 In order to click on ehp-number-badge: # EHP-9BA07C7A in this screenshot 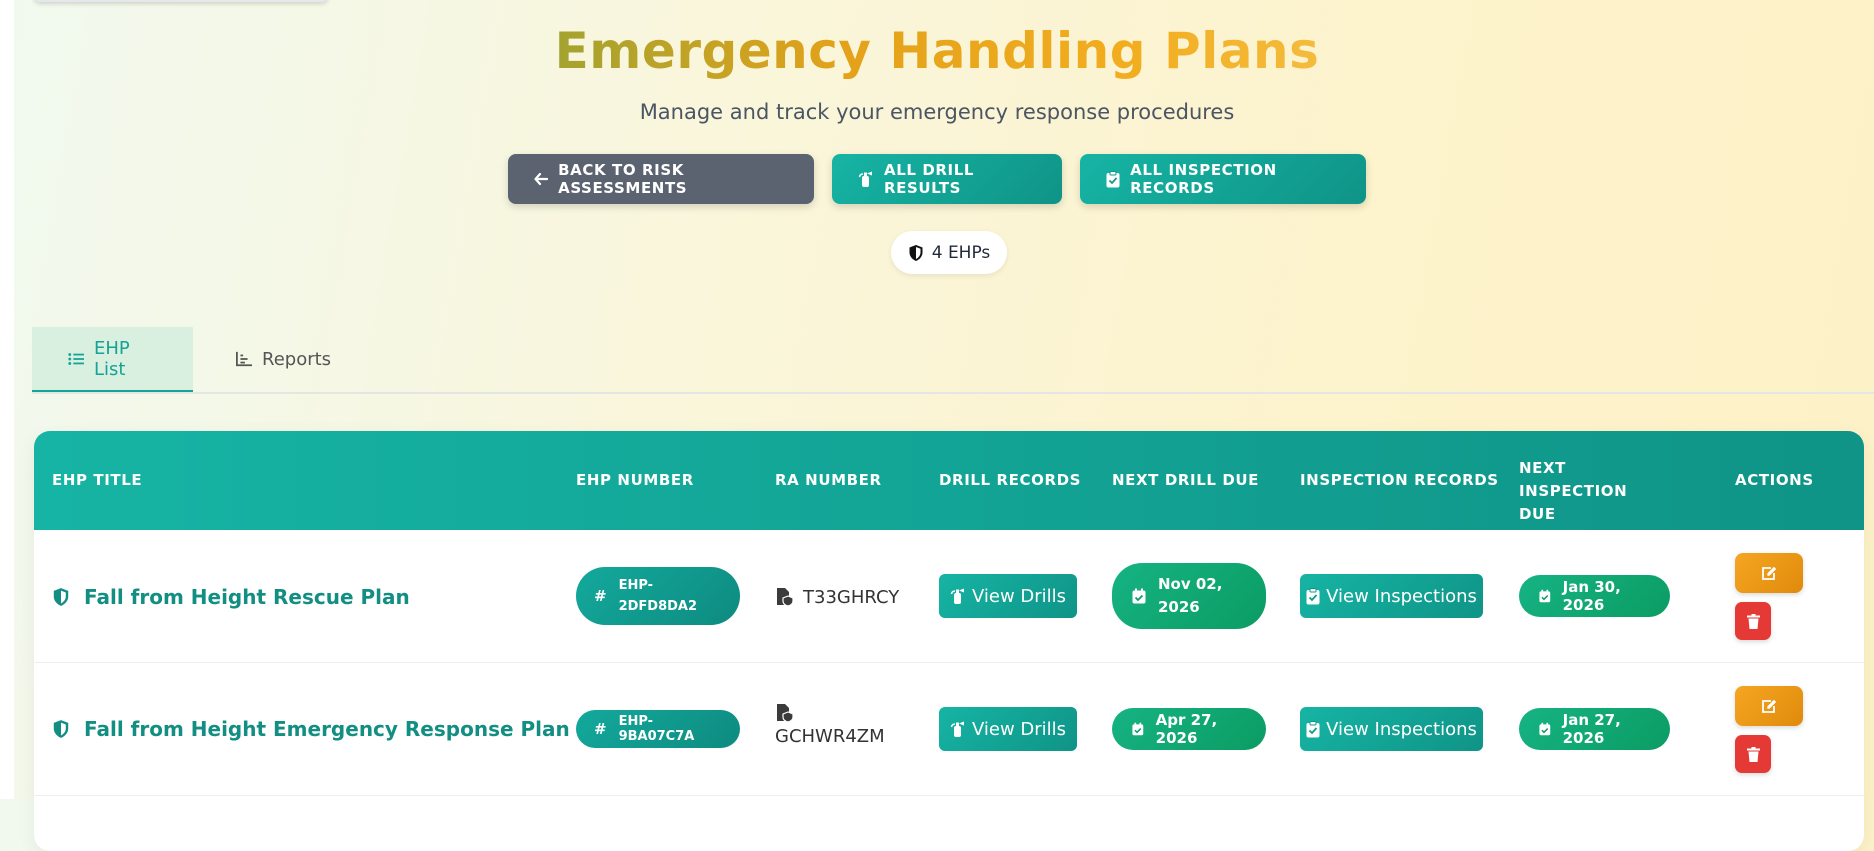, I will do `click(658, 729)`.